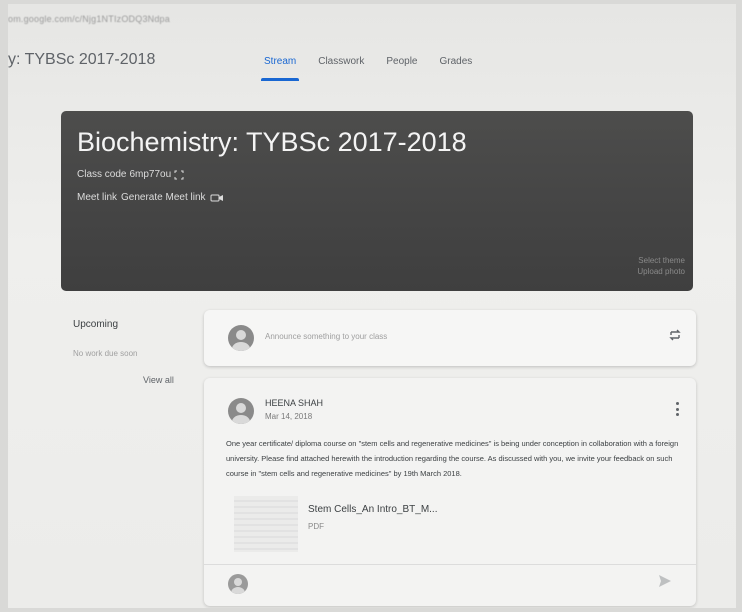  I want to click on theme-links: Select theme Upload photo, so click(661, 266).